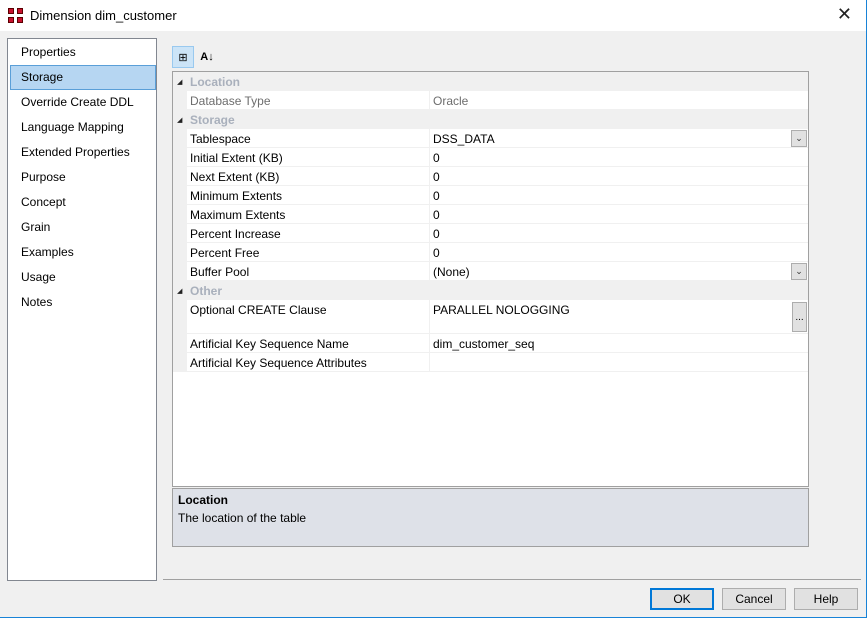 The height and width of the screenshot is (618, 867). I want to click on category-storage: ◢ Storage, so click(490, 119).